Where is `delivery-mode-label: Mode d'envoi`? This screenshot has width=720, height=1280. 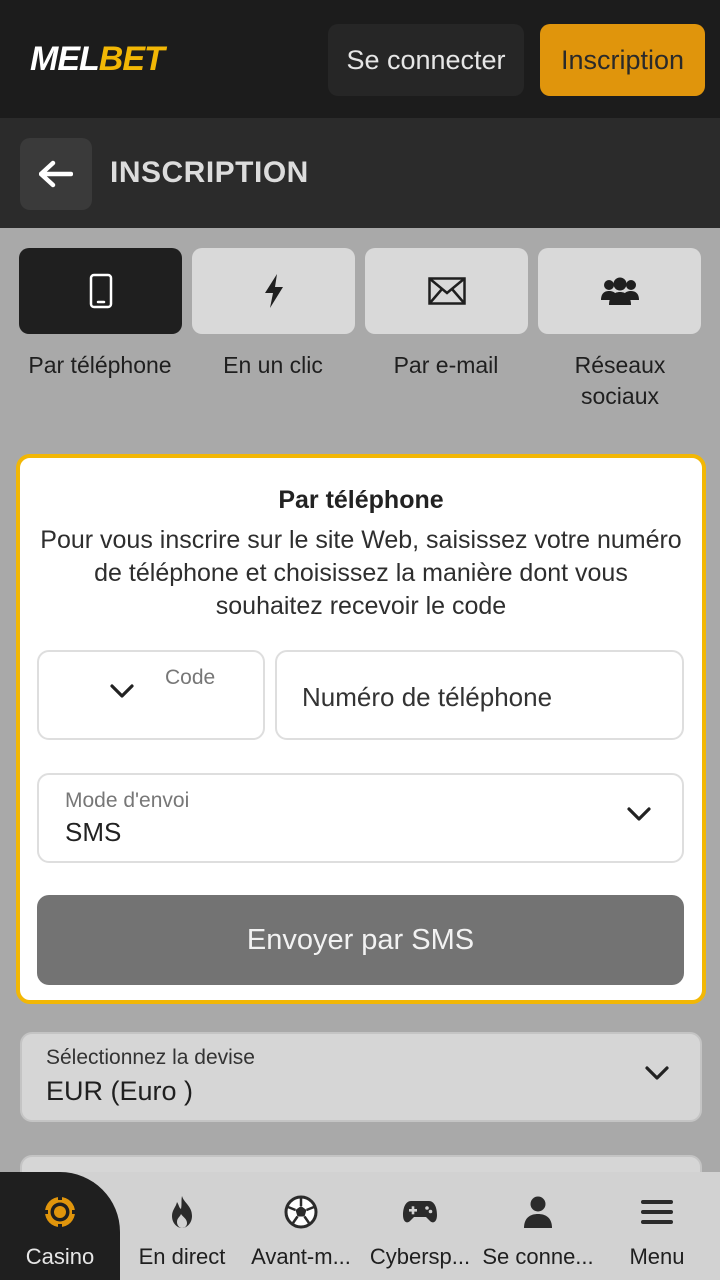
delivery-mode-label: Mode d'envoi is located at coordinates (127, 800).